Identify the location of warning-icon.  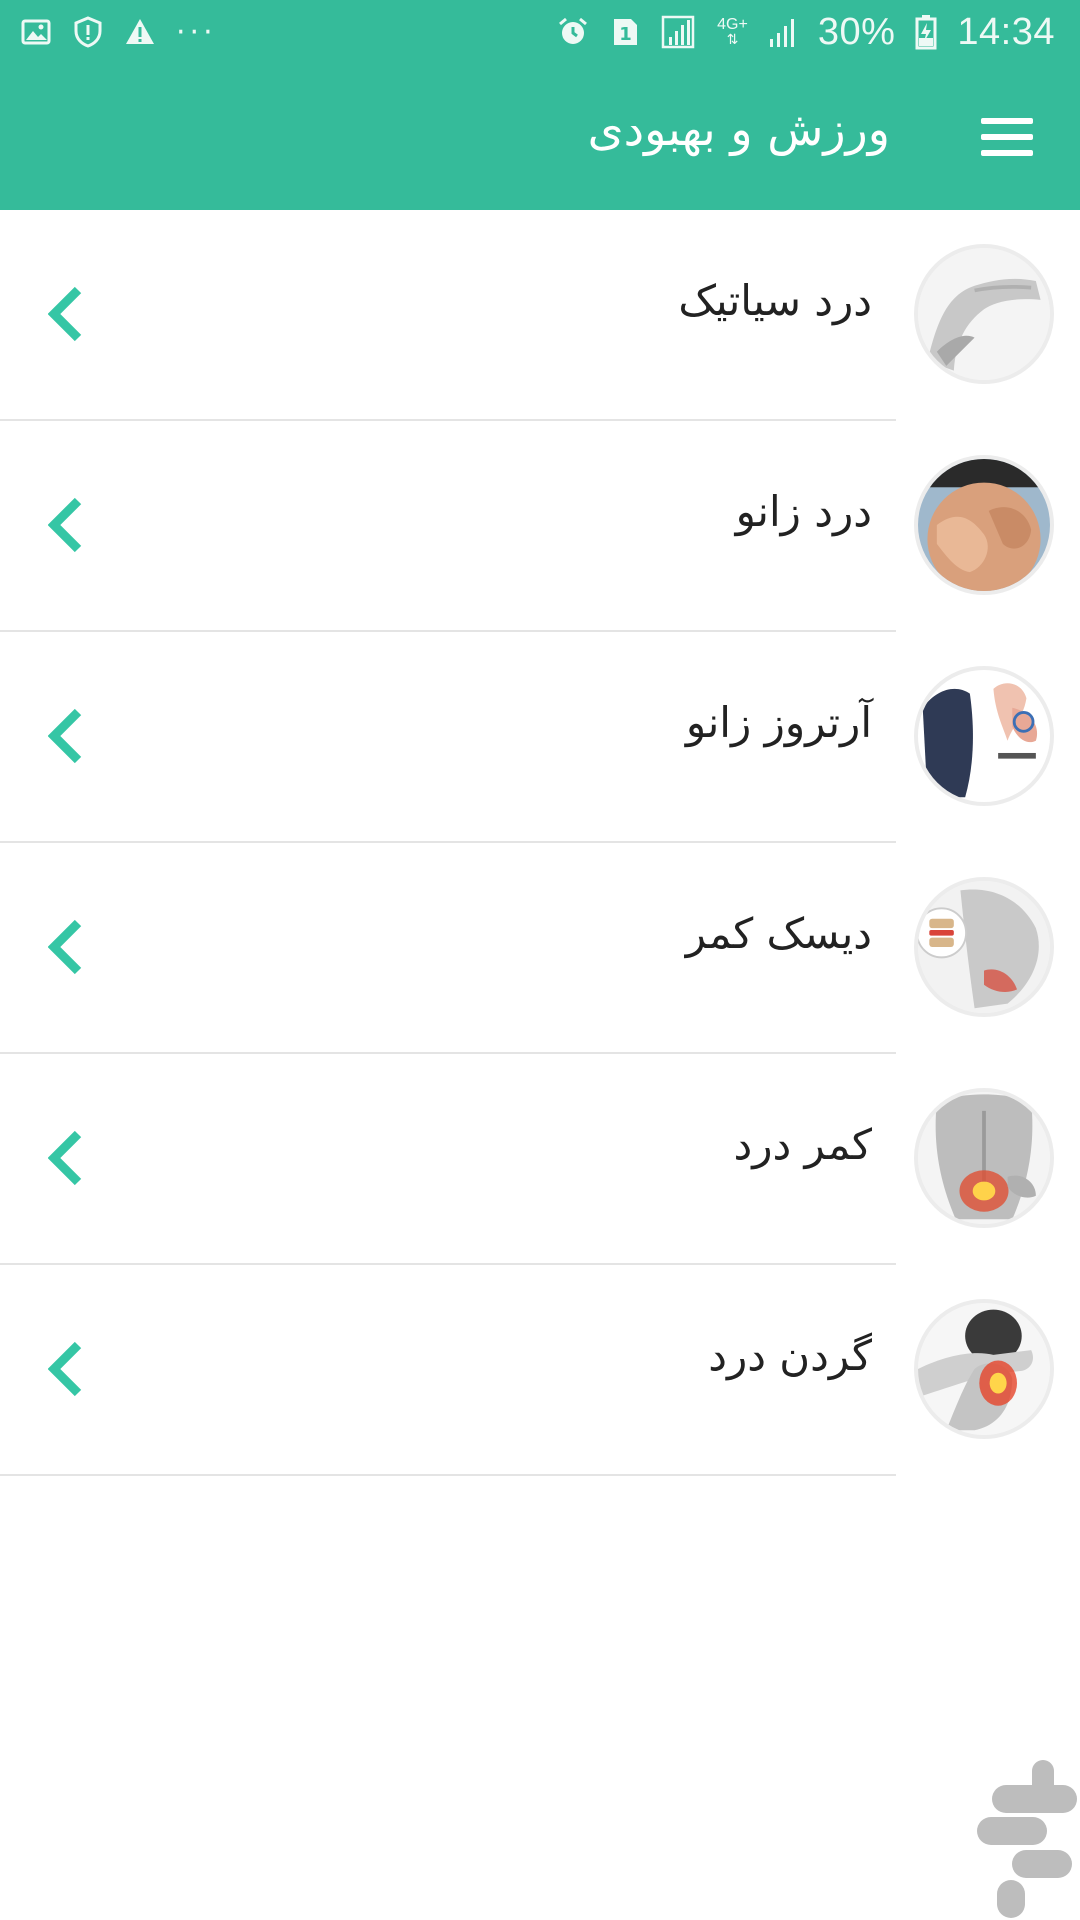
(140, 32).